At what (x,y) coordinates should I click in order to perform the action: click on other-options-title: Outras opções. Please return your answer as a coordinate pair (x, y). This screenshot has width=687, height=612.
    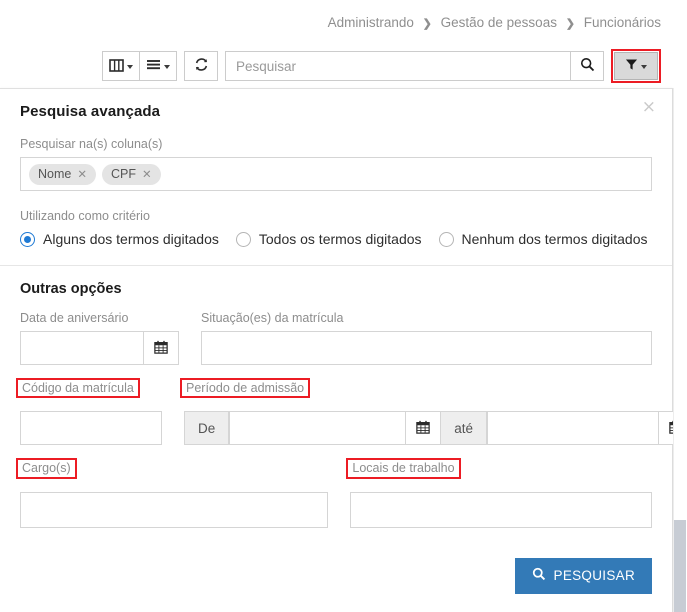
    Looking at the image, I should click on (71, 289).